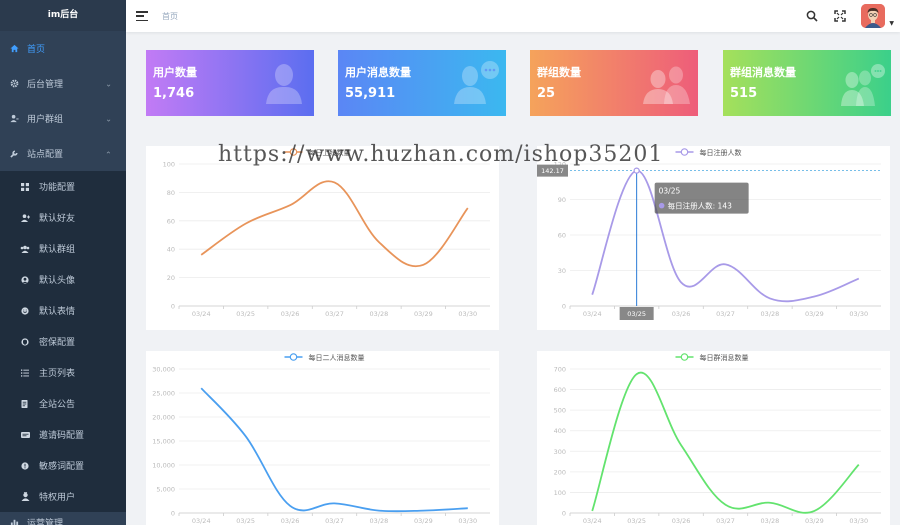 This screenshot has width=900, height=525. Describe the element at coordinates (170, 16) in the screenshot. I see `breadcrumb: 首页` at that location.